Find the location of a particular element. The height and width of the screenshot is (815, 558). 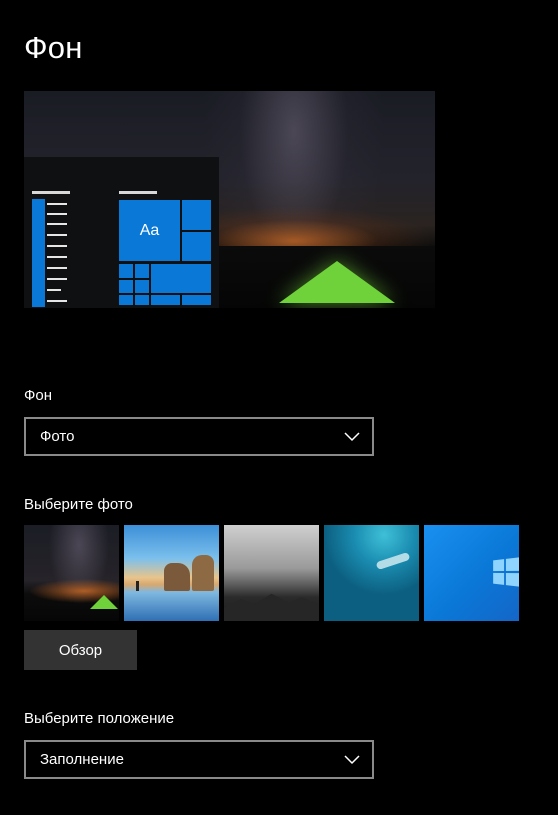

photo-thumbnail-beach-rocks is located at coordinates (171, 573).